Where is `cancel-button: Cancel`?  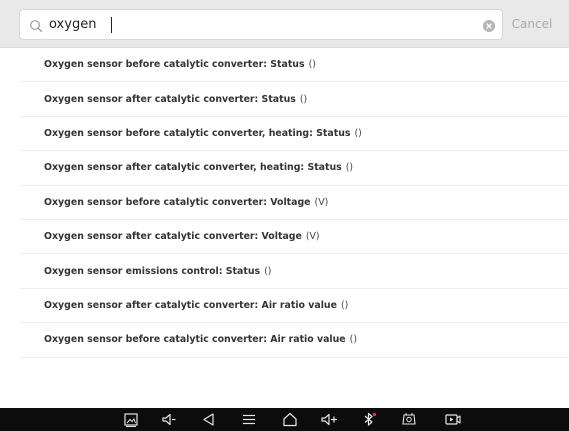 cancel-button: Cancel is located at coordinates (532, 24).